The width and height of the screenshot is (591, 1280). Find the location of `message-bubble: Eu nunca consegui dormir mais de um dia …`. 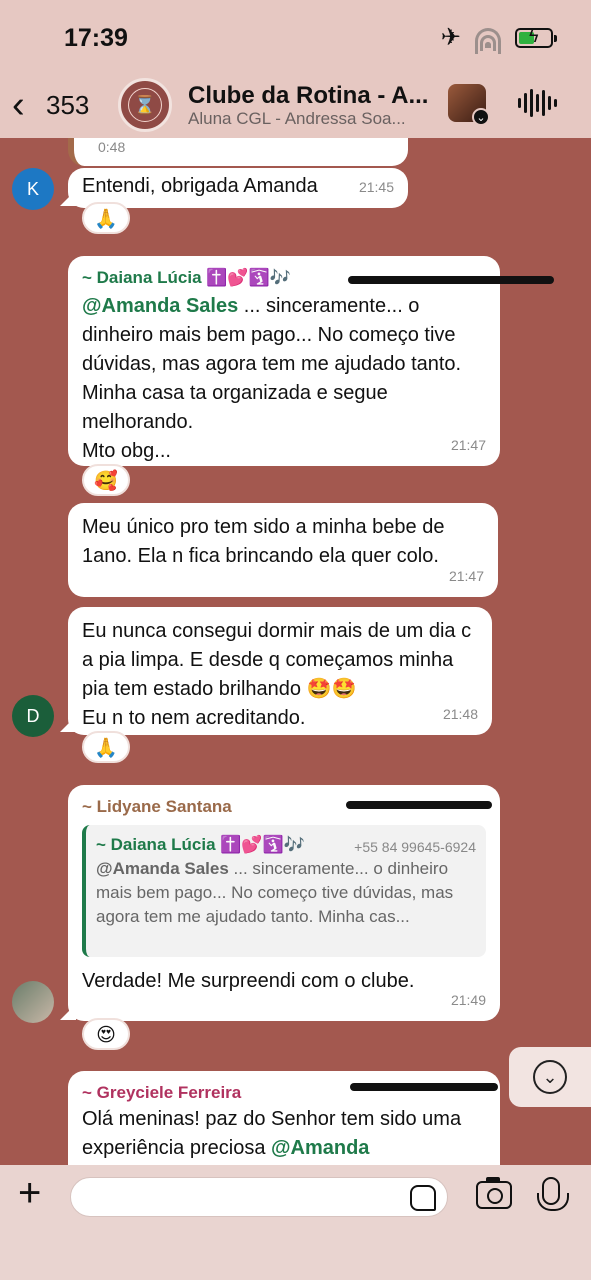

message-bubble: Eu nunca consegui dormir mais de um dia … is located at coordinates (280, 671).